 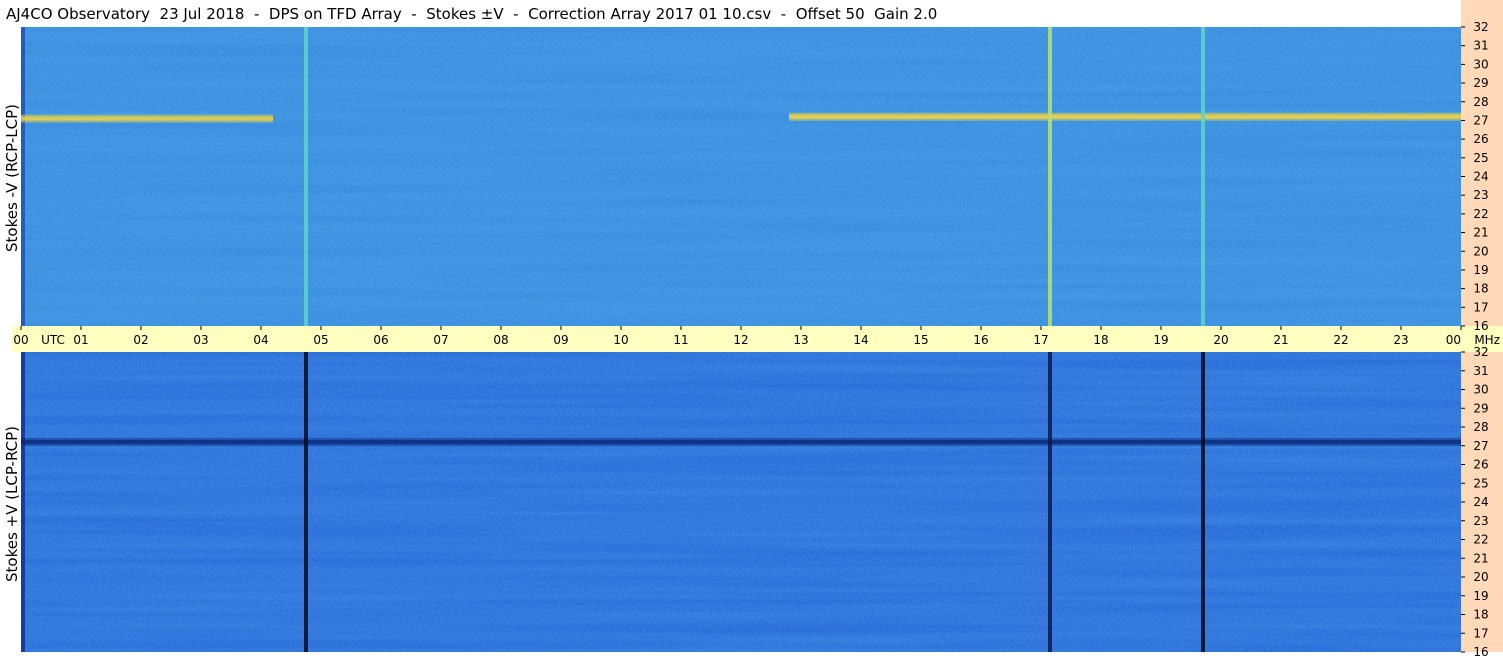 What do you see at coordinates (440, 340) in the screenshot?
I see `utc-tick-label: 07` at bounding box center [440, 340].